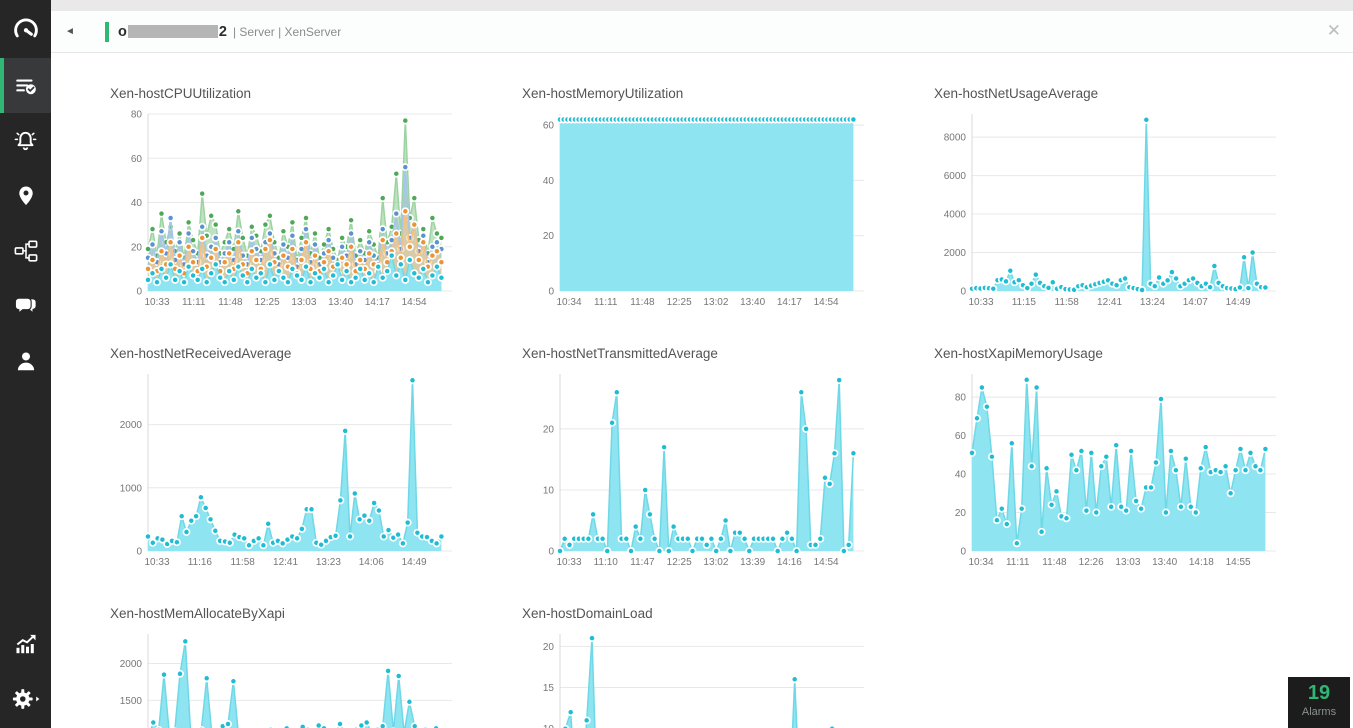 The height and width of the screenshot is (728, 1353). I want to click on svg-text: 14:06, so click(371, 562).